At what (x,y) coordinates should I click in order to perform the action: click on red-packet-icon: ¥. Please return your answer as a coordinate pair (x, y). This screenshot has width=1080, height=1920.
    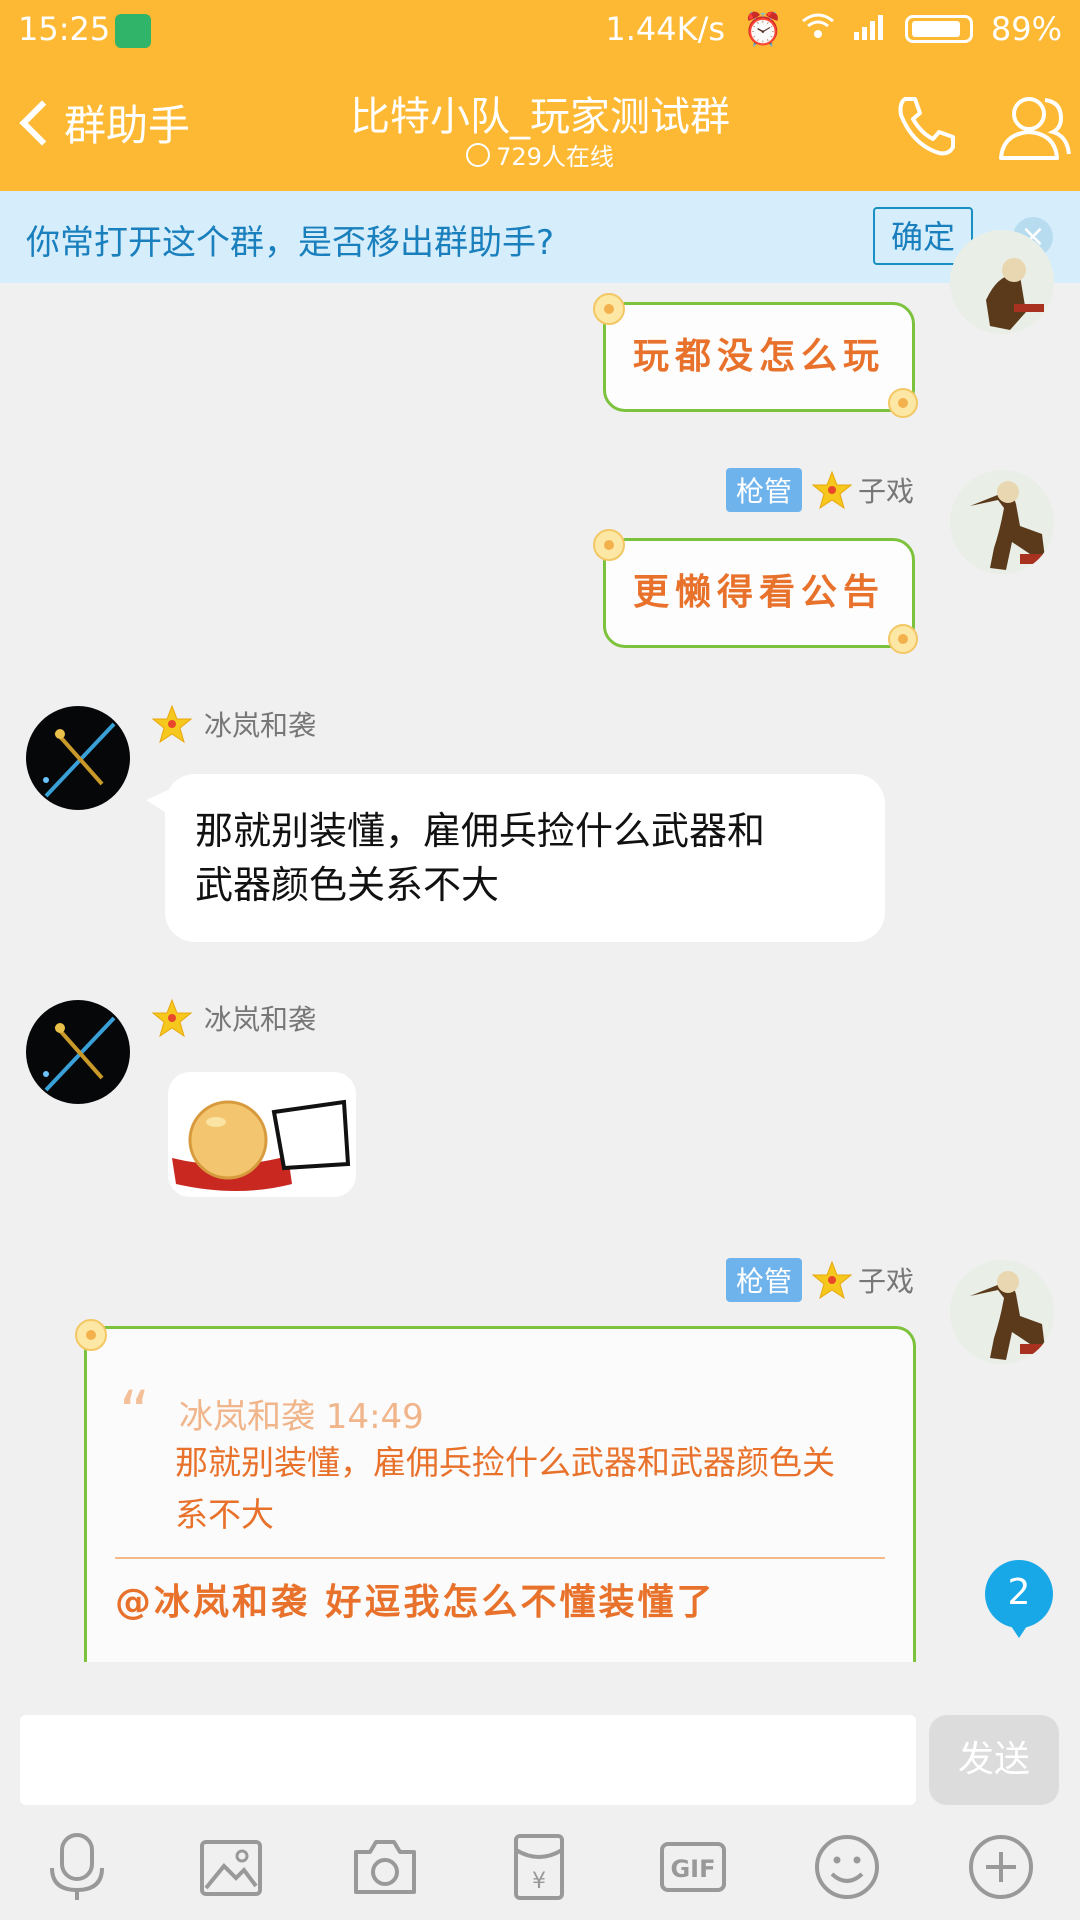
    Looking at the image, I should click on (539, 1867).